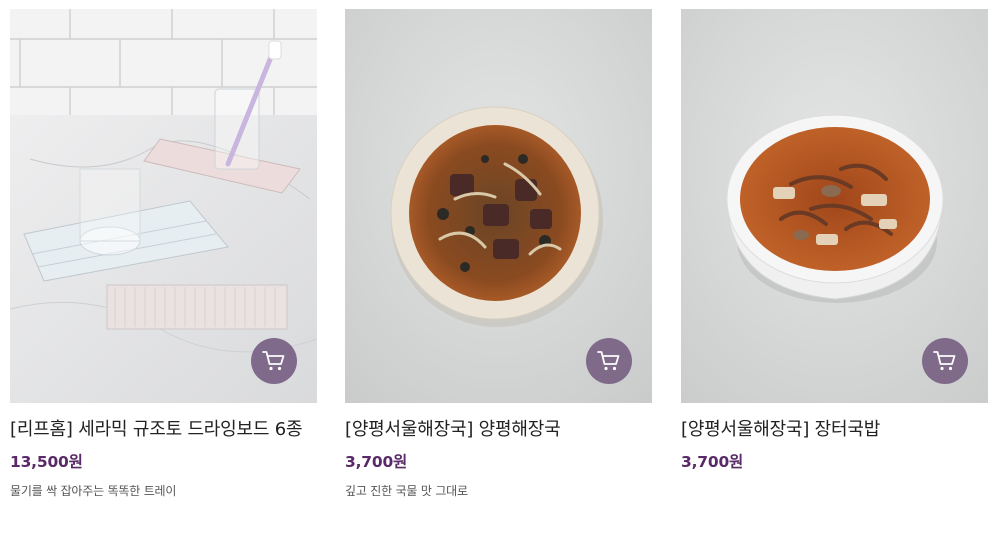 This screenshot has height=536, width=997. What do you see at coordinates (160, 430) in the screenshot?
I see `product-name: [리프홈] 세라믹 규조토 드라잉보드 6종` at bounding box center [160, 430].